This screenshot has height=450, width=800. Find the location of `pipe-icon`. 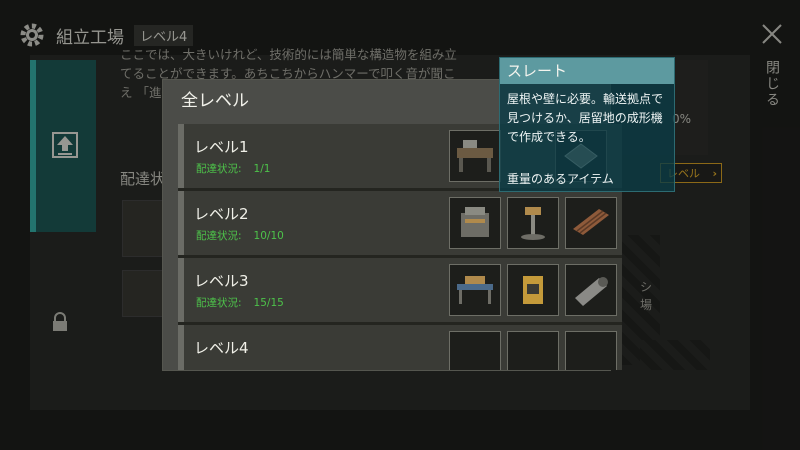

pipe-icon is located at coordinates (591, 290).